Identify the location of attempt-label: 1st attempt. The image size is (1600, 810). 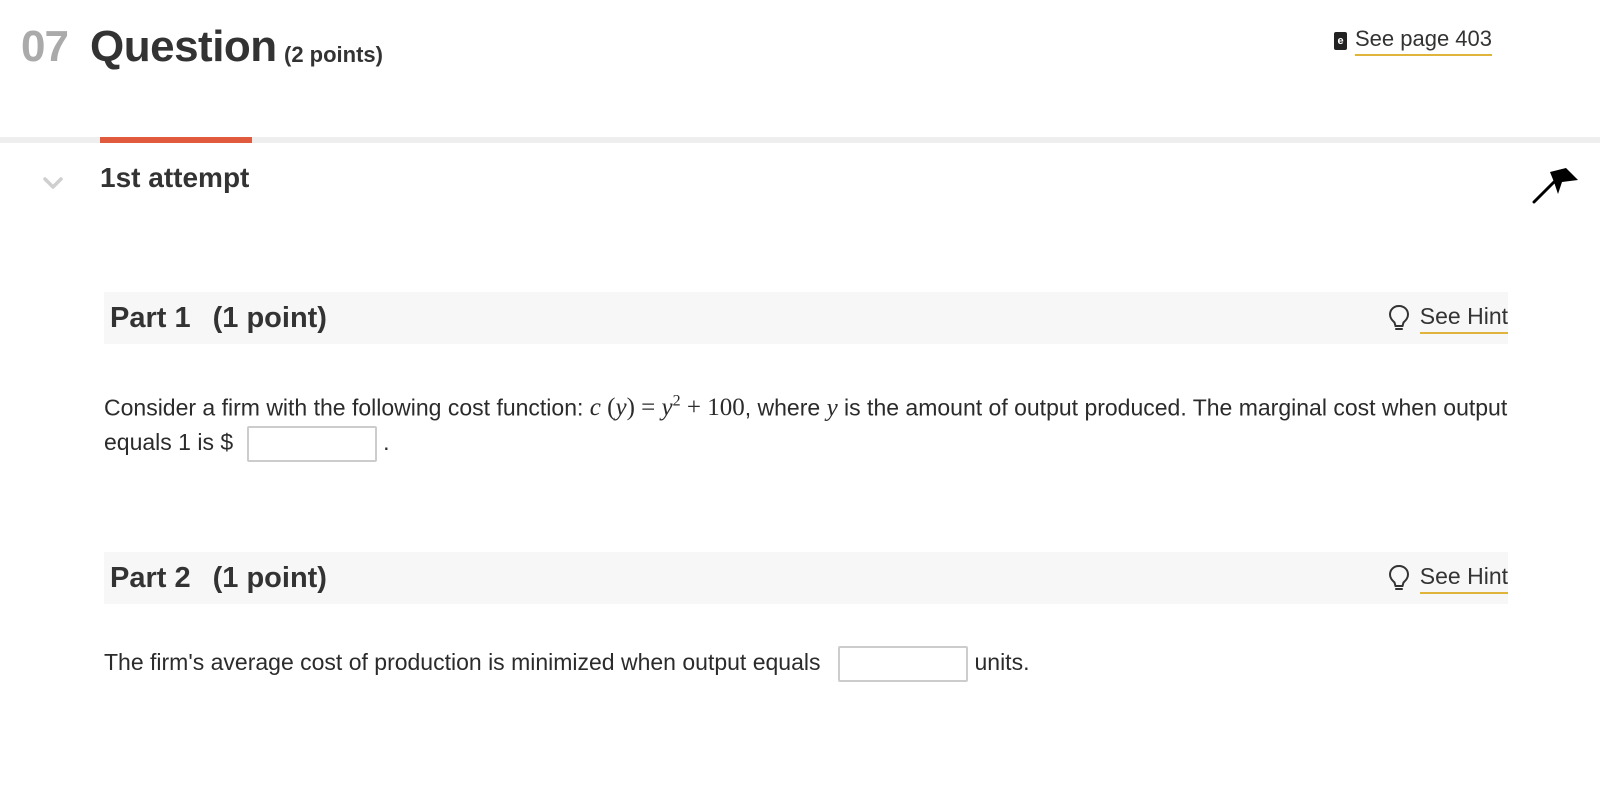
(174, 178).